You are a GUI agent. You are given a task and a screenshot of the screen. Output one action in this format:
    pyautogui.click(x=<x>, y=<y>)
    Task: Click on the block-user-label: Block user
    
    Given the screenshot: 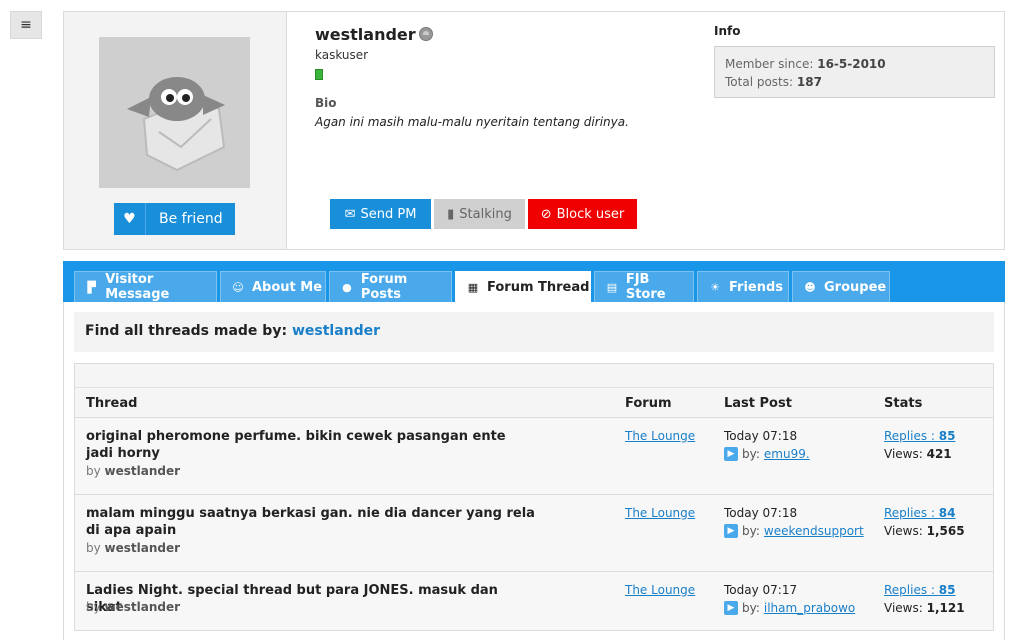 What is the action you would take?
    pyautogui.click(x=590, y=214)
    